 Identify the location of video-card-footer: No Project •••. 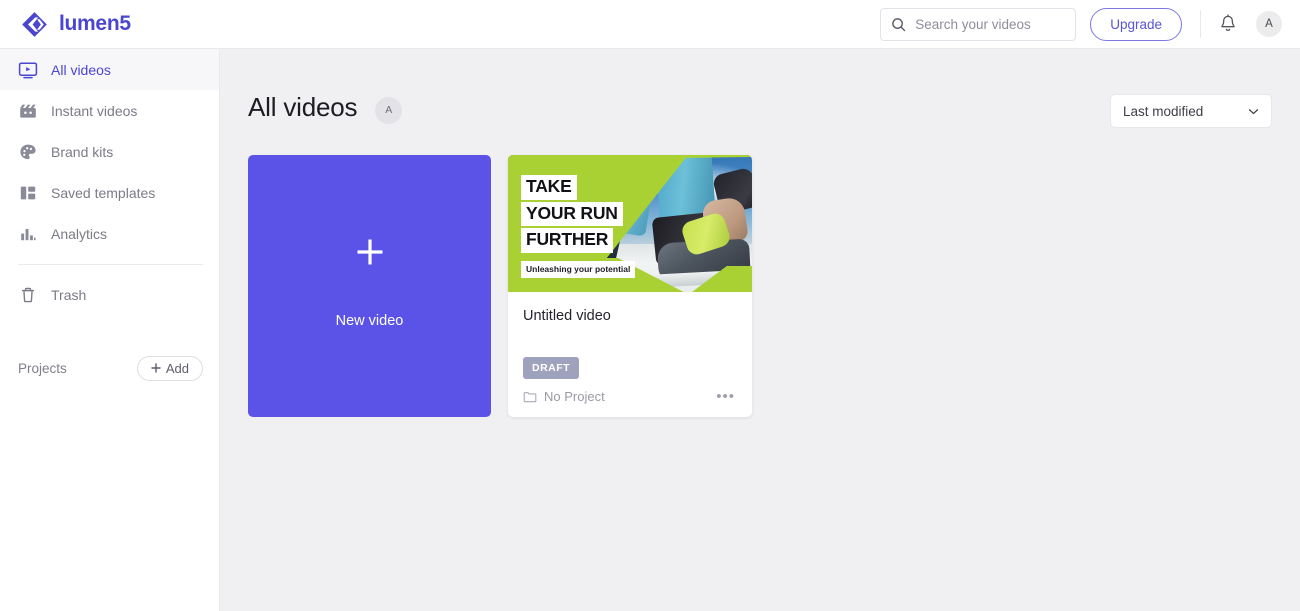
(630, 398).